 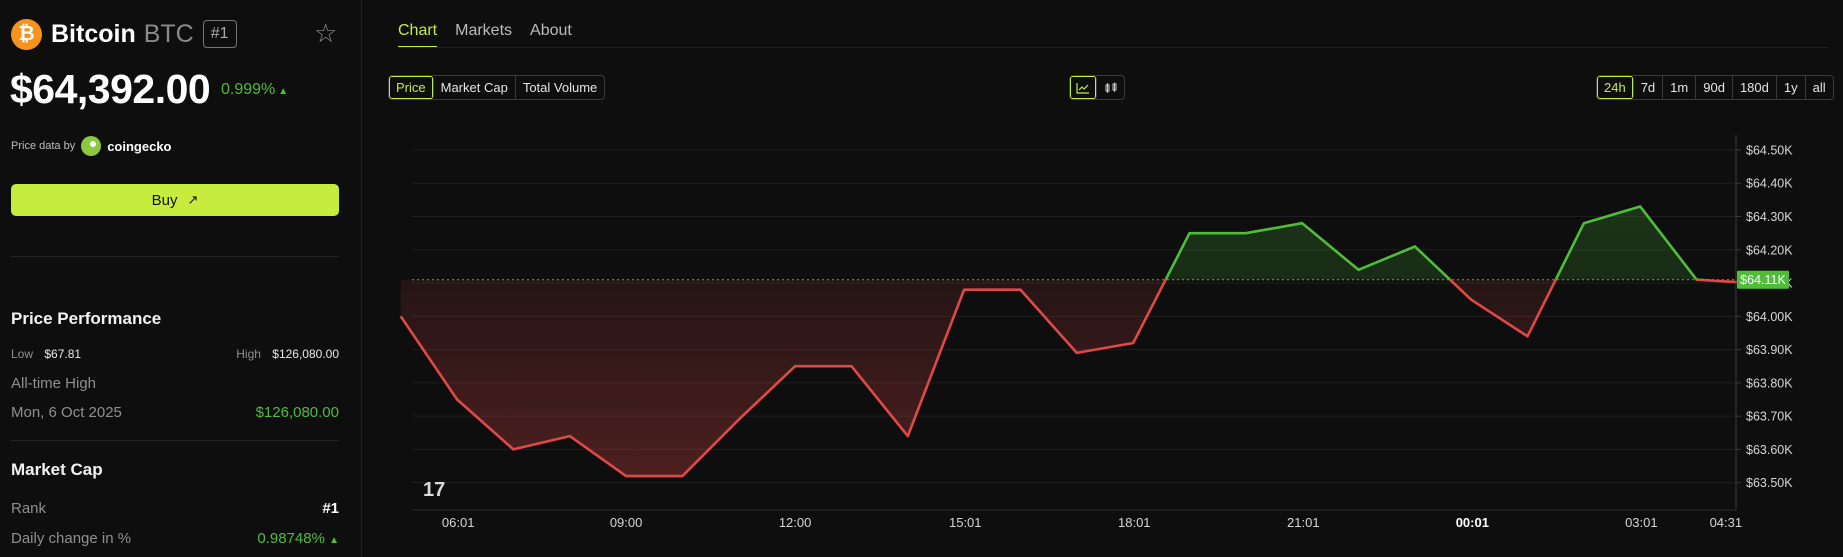 What do you see at coordinates (1769, 150) in the screenshot?
I see `y-tick-label: $64.50K` at bounding box center [1769, 150].